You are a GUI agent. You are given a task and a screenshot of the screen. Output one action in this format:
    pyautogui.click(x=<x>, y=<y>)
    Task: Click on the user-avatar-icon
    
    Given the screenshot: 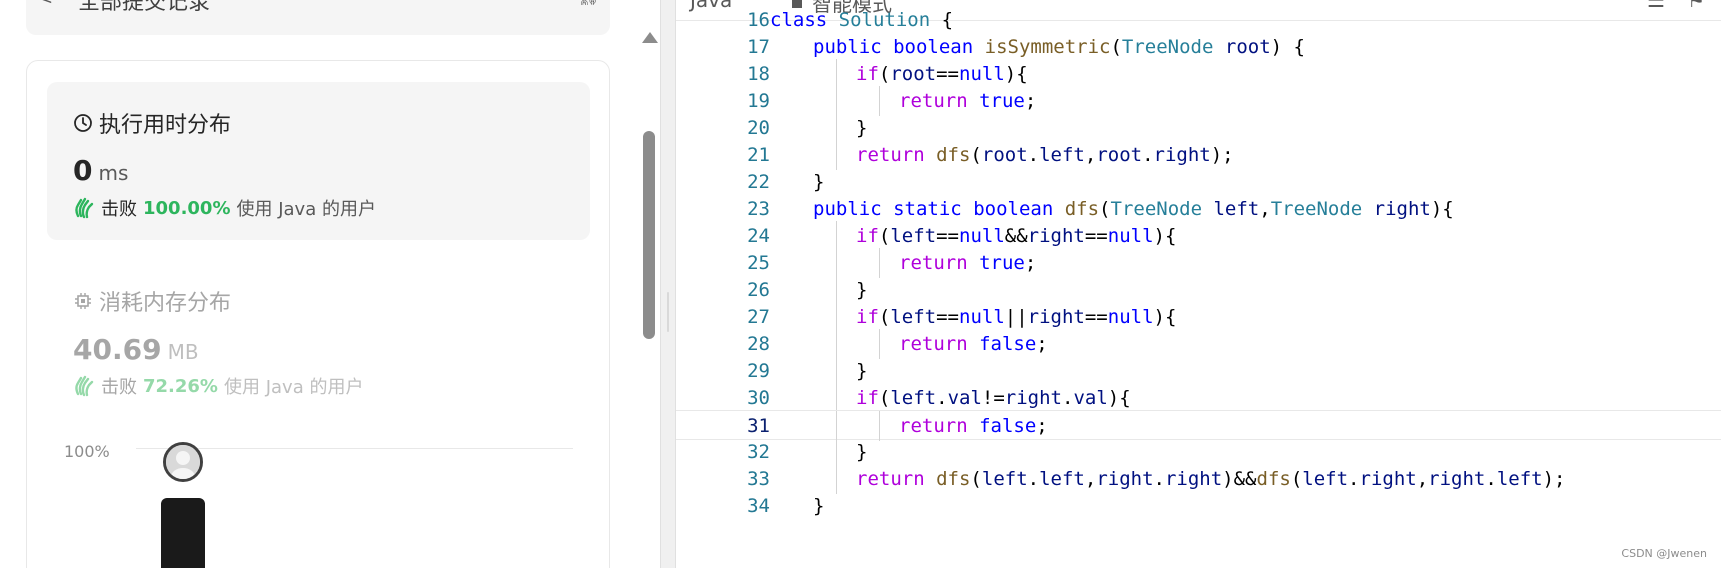 What is the action you would take?
    pyautogui.click(x=183, y=462)
    